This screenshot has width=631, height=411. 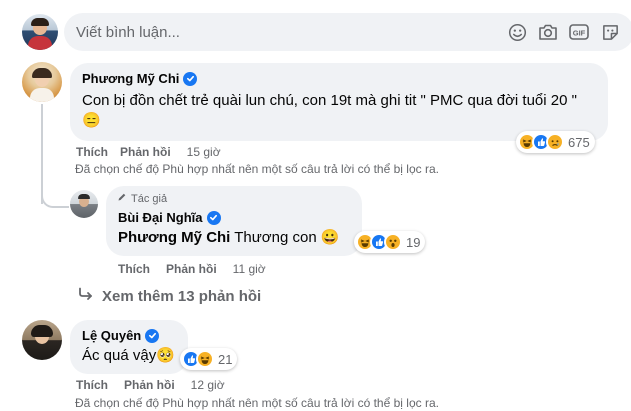 What do you see at coordinates (413, 242) in the screenshot?
I see `reaction-count: 19` at bounding box center [413, 242].